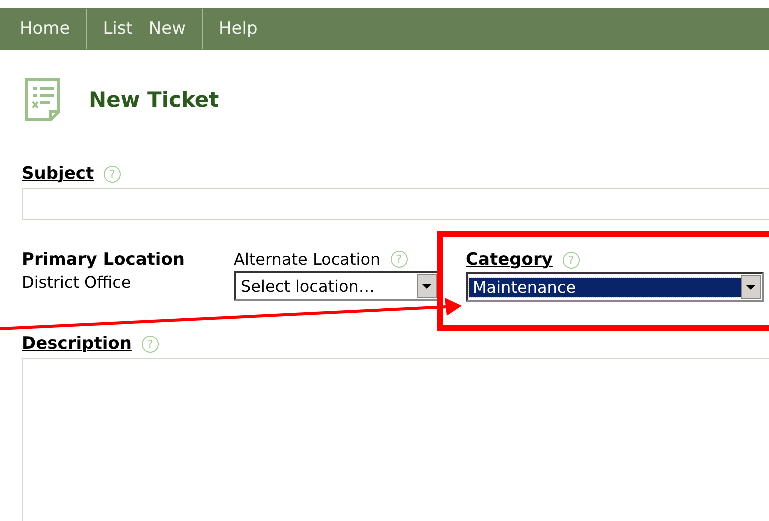  Describe the element at coordinates (77, 282) in the screenshot. I see `field-value: District Office` at that location.